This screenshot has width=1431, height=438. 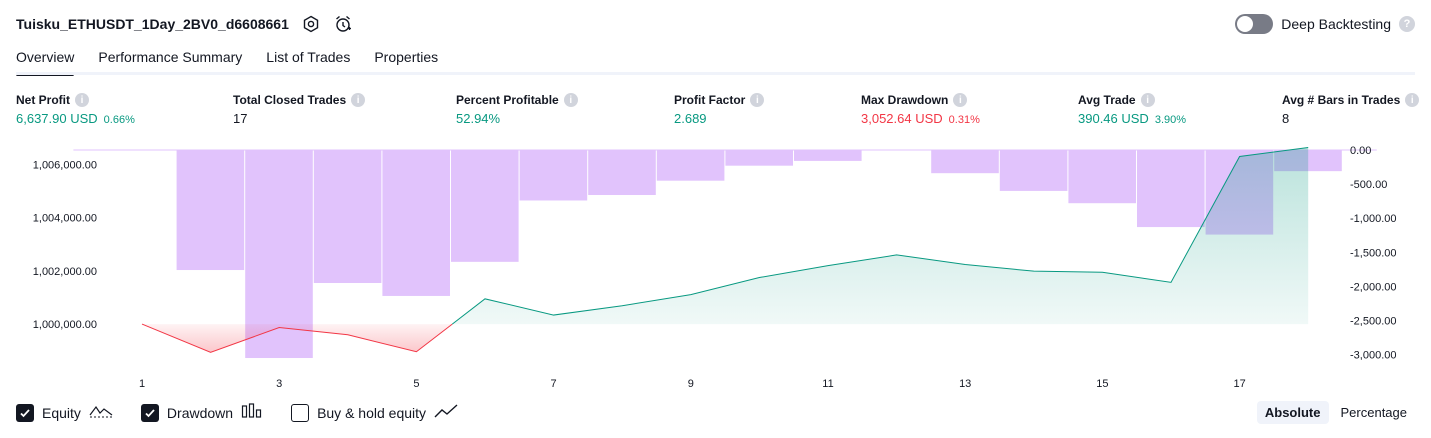 What do you see at coordinates (719, 109) in the screenshot?
I see `metric-profit-factor: Profit Factor i 2.689` at bounding box center [719, 109].